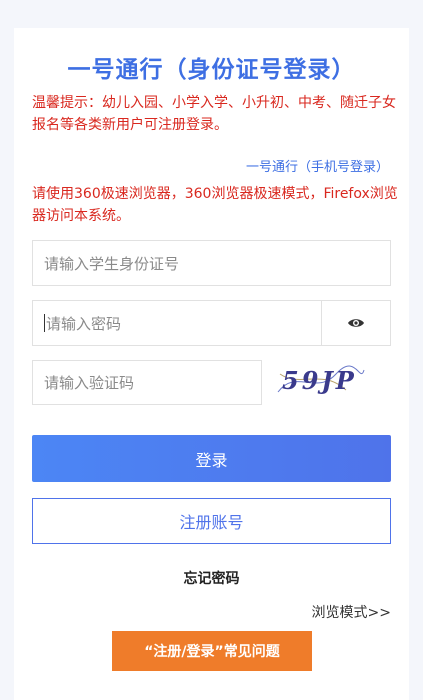 The width and height of the screenshot is (423, 700). What do you see at coordinates (112, 263) in the screenshot?
I see `id-number-placeholder: 请输入学生身份证号` at bounding box center [112, 263].